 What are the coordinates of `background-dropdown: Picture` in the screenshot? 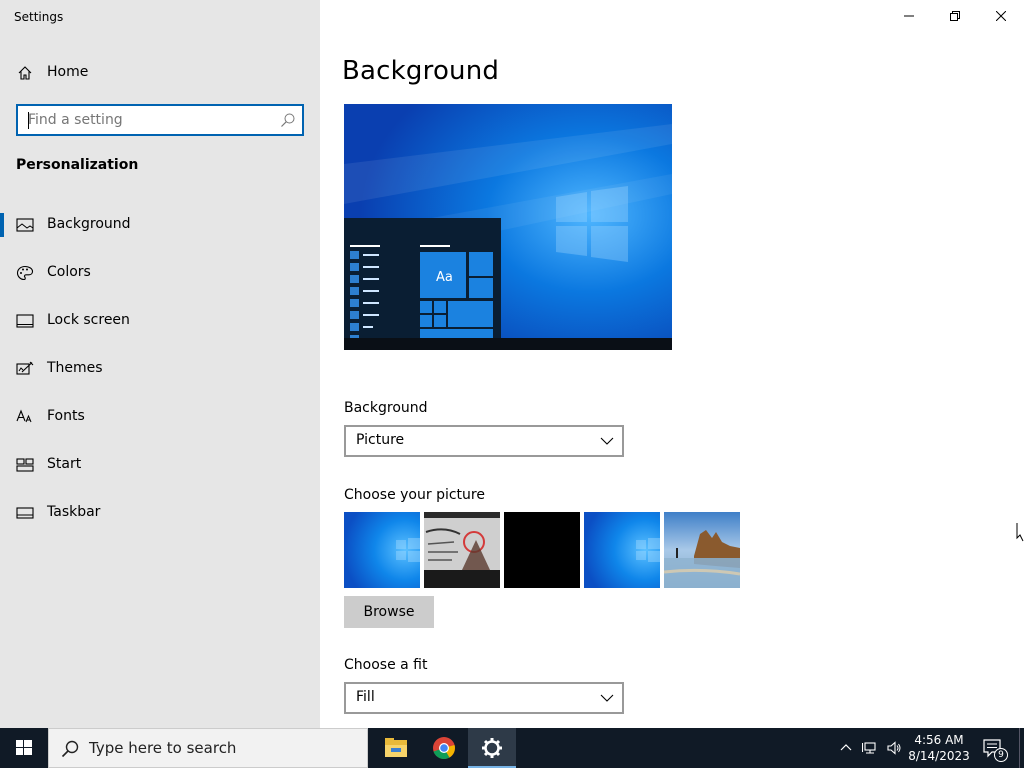 It's located at (484, 441).